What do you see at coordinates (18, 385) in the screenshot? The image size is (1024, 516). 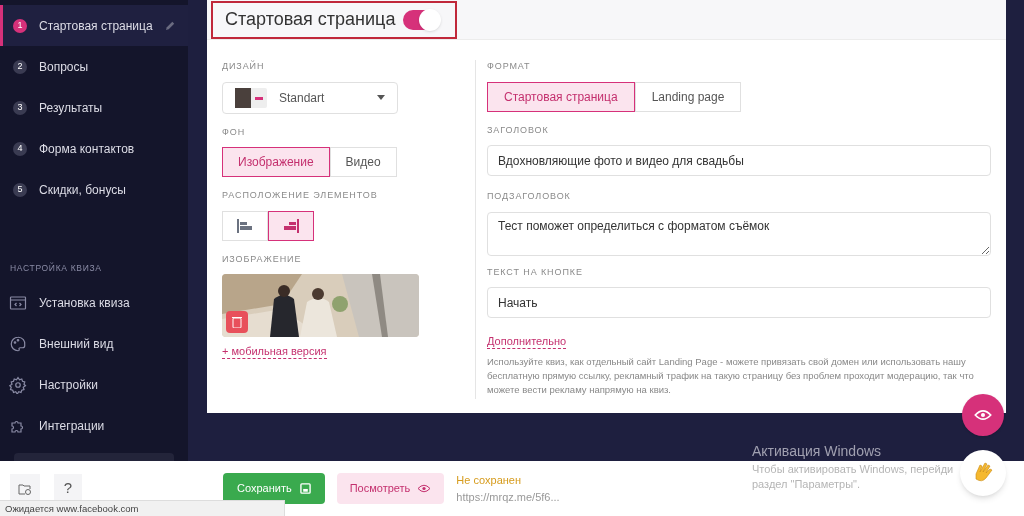 I see `settings-icon` at bounding box center [18, 385].